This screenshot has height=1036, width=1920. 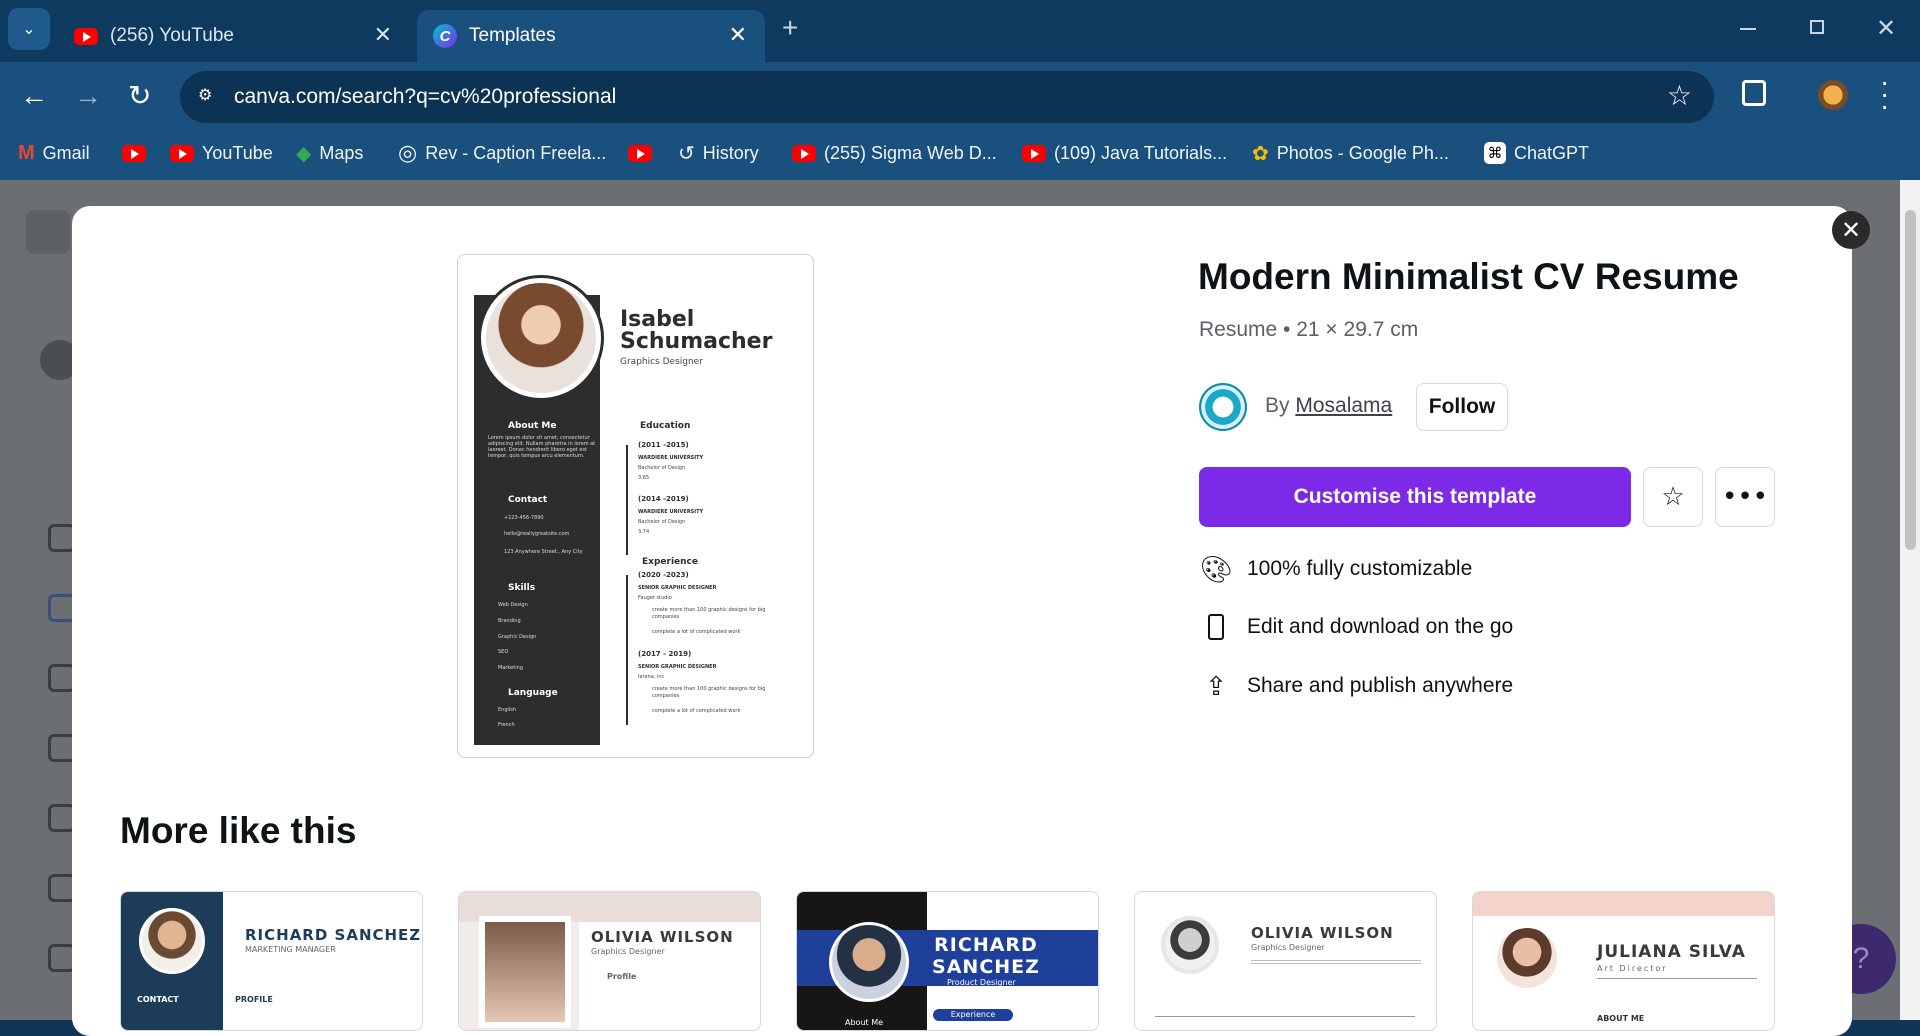 I want to click on author-byline: By Mosalama, so click(x=1328, y=406).